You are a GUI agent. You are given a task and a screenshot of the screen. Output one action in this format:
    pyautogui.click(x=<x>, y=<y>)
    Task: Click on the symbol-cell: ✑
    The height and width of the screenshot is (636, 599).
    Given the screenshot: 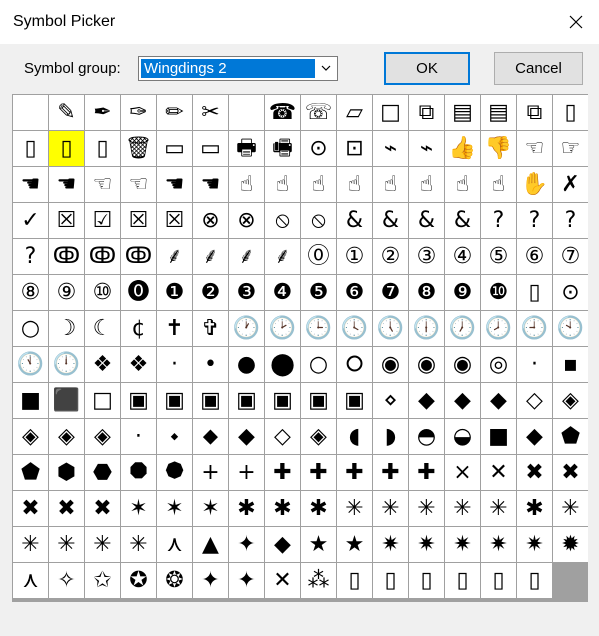 What is the action you would take?
    pyautogui.click(x=138, y=112)
    